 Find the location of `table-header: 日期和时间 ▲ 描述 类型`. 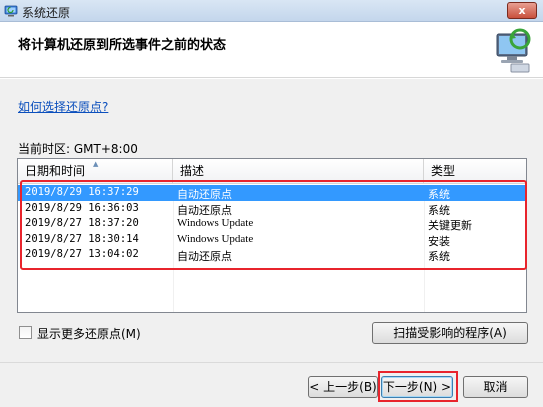

table-header: 日期和时间 ▲ 描述 类型 is located at coordinates (272, 171).